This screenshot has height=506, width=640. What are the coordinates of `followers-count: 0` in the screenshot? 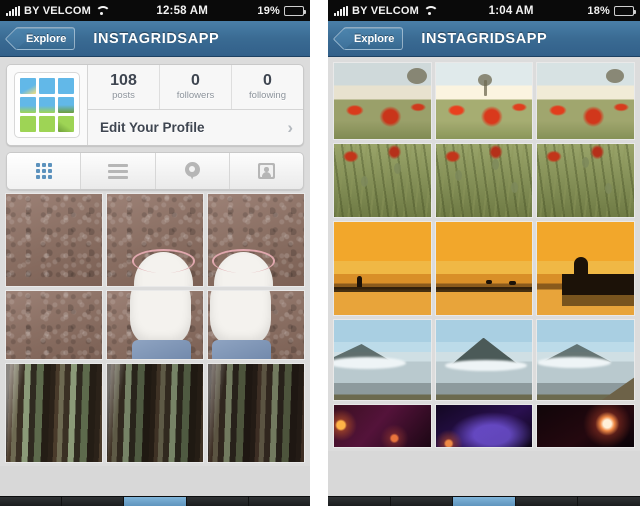 It's located at (195, 81).